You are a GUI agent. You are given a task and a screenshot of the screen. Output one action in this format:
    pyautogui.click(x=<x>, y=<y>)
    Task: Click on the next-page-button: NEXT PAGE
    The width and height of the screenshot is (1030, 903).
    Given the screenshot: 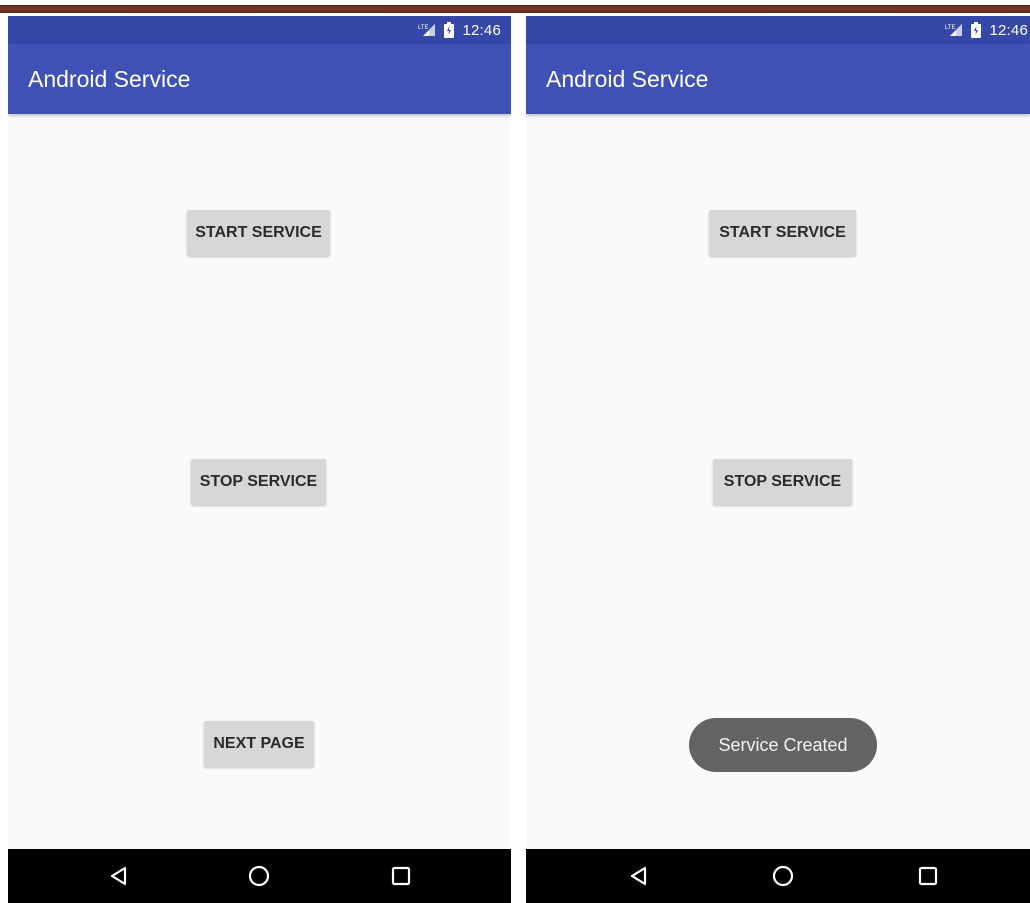 What is the action you would take?
    pyautogui.click(x=259, y=744)
    